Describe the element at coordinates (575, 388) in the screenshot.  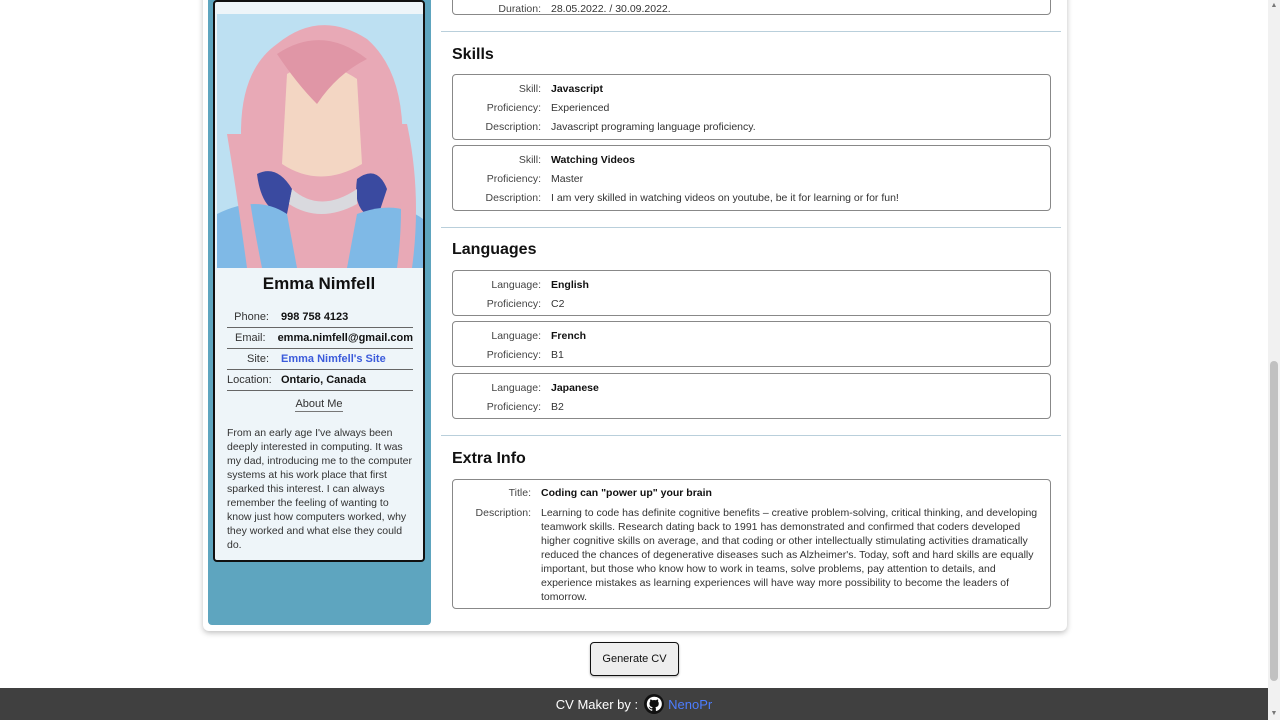
I see `language-name: Japanese` at that location.